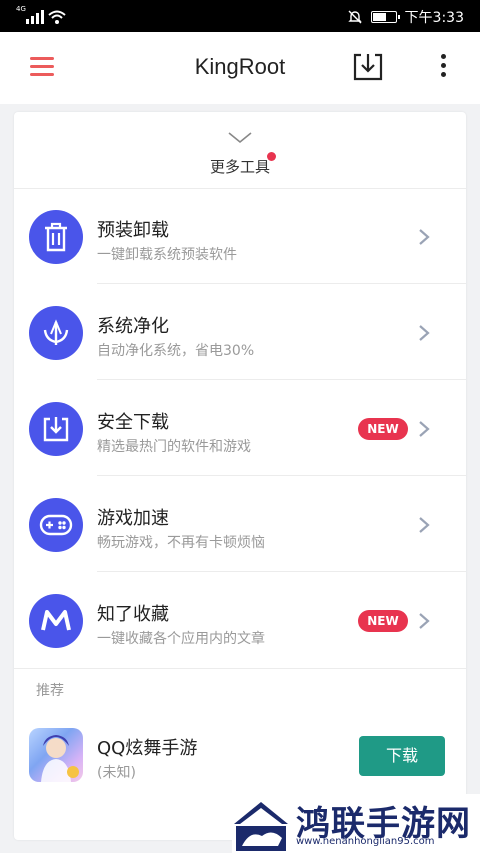 This screenshot has height=853, width=480. I want to click on tool-row-game-boost: 游戏加速 畅玩游戏，不再有卡顿烦恼, so click(240, 524).